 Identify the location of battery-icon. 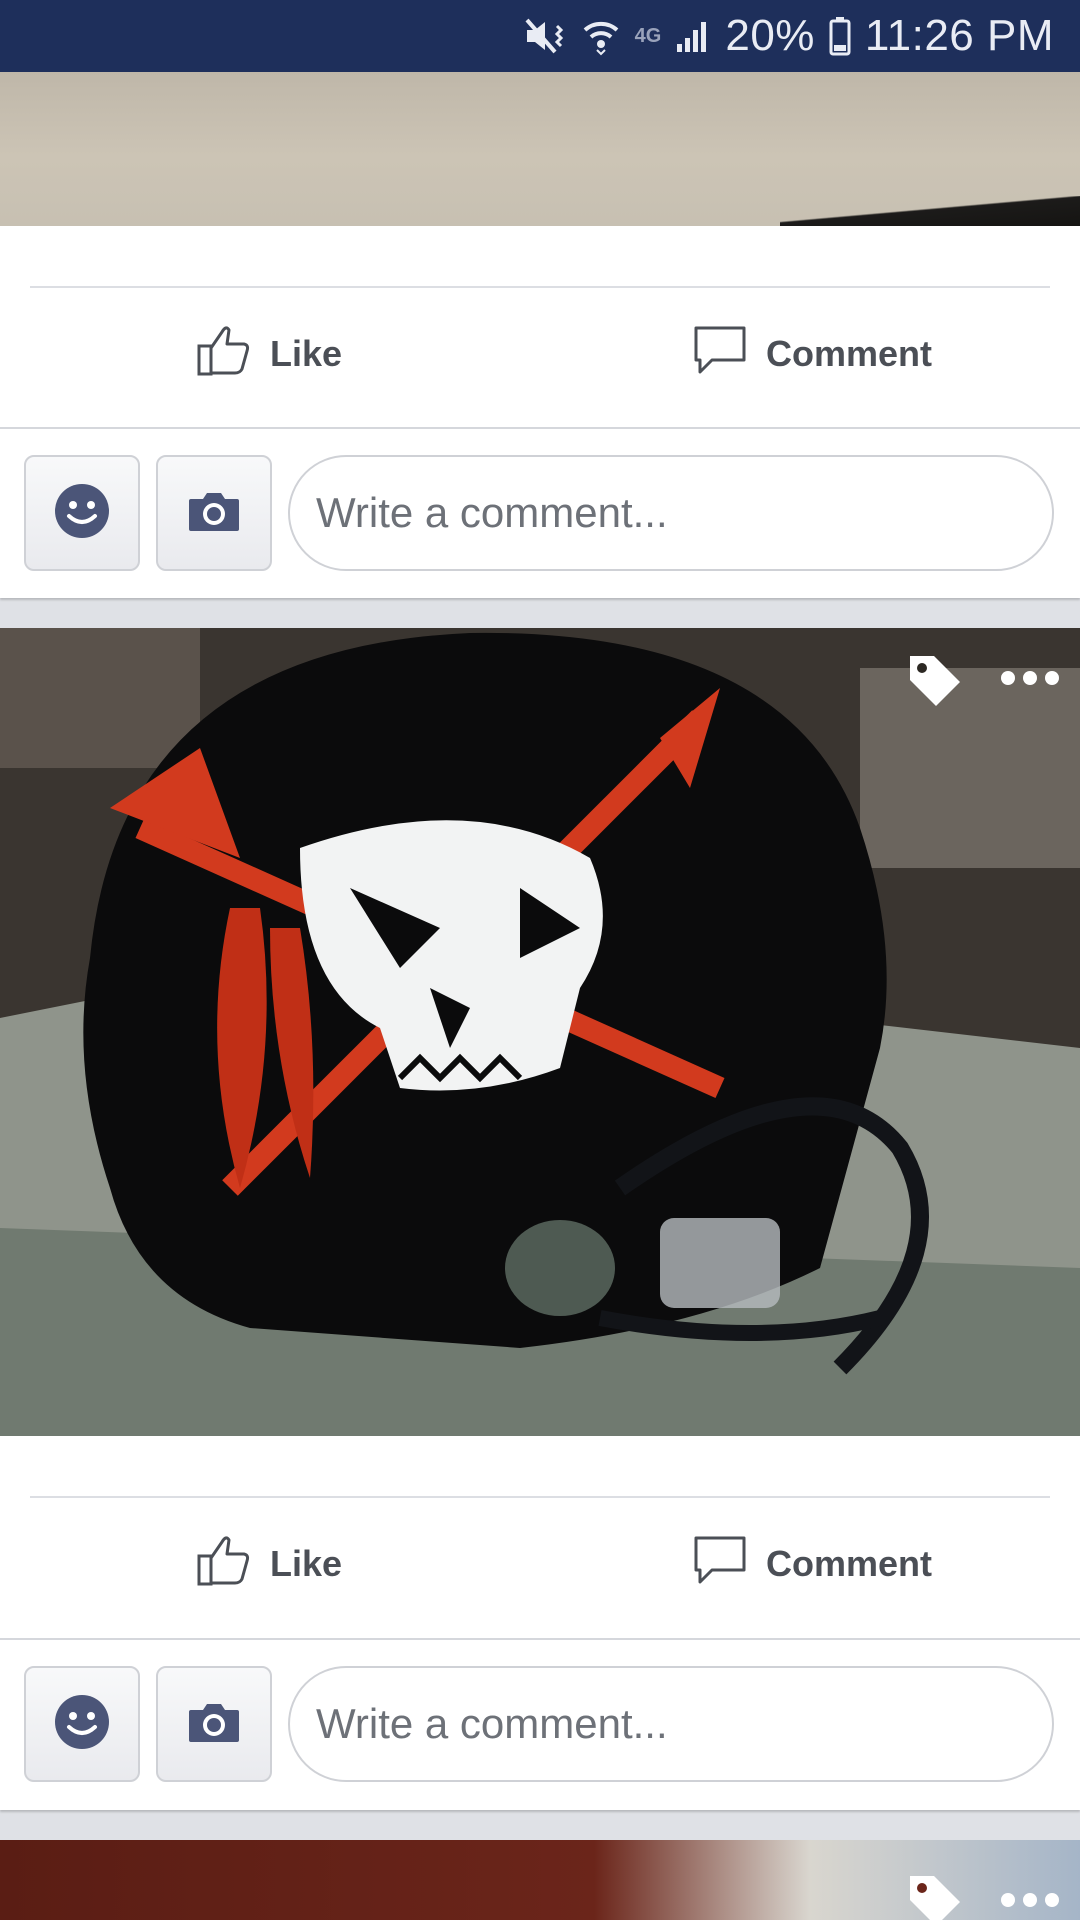
(840, 36).